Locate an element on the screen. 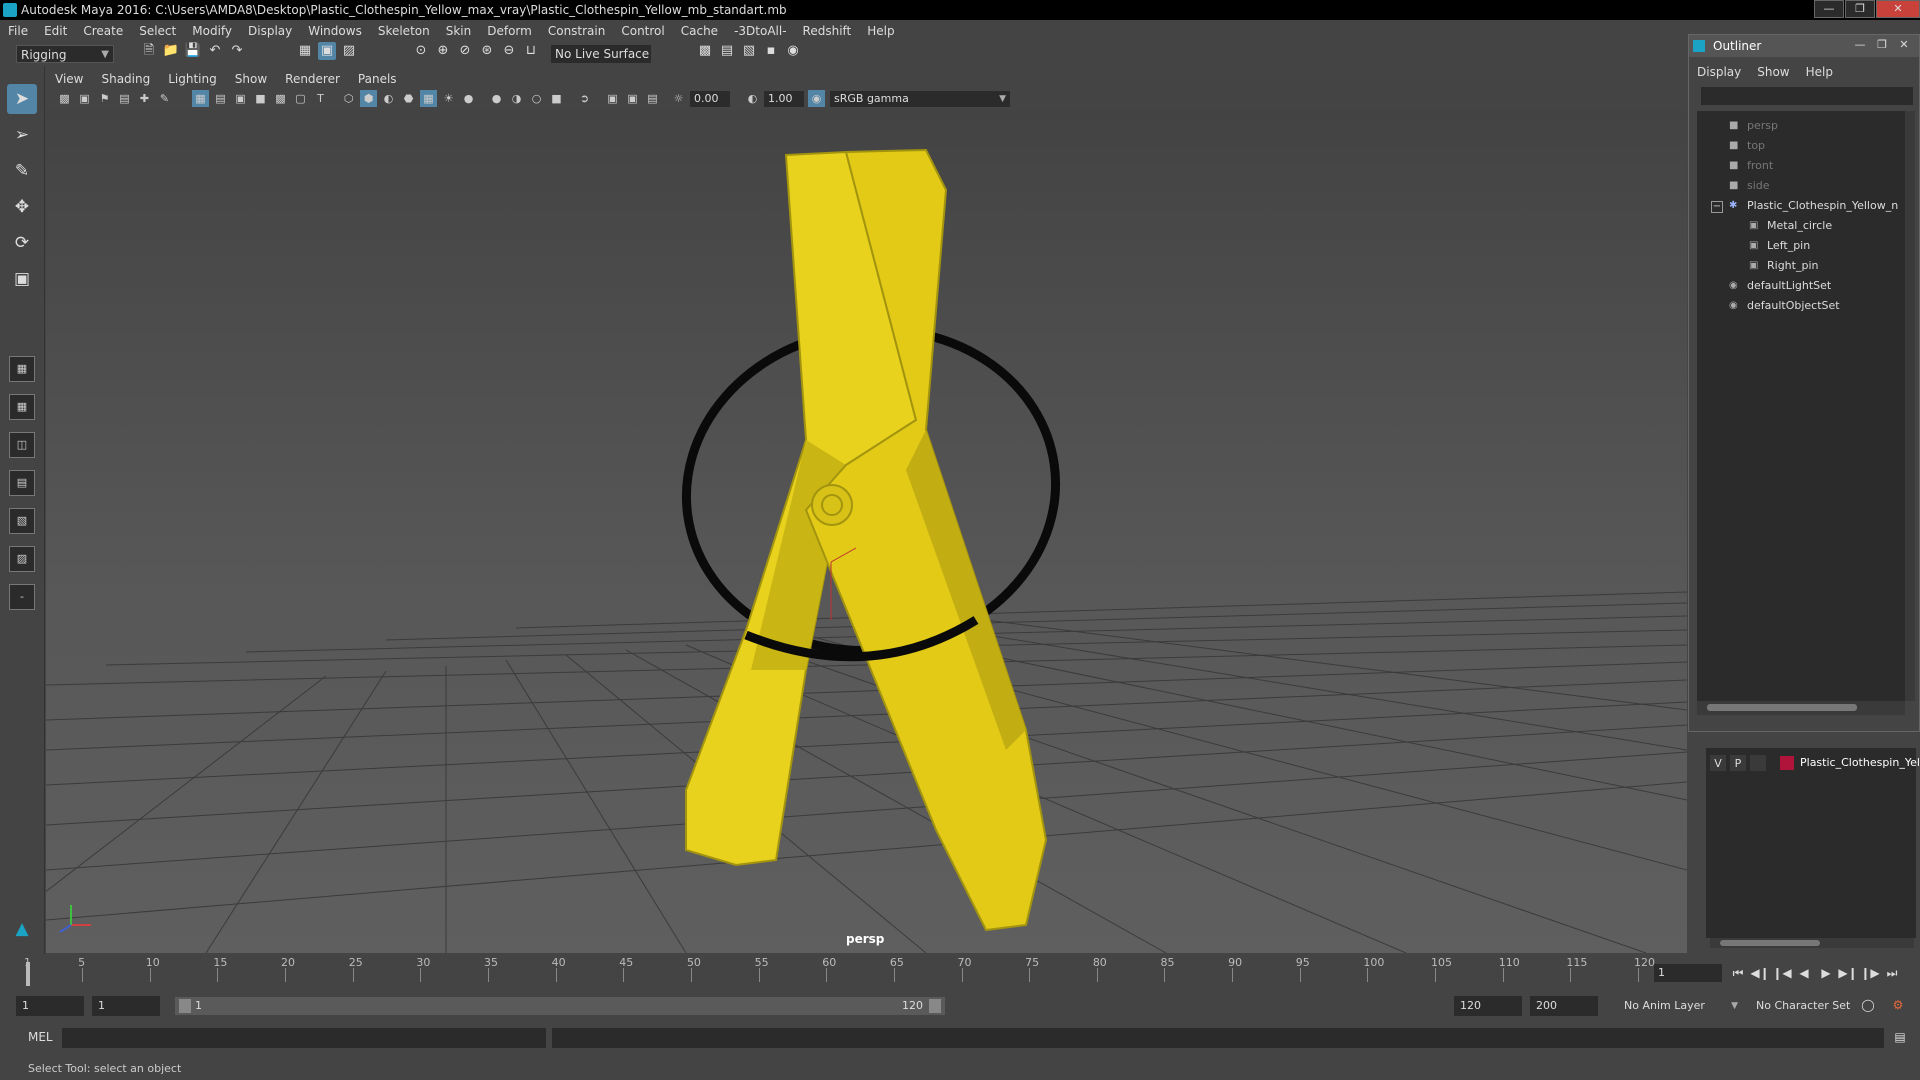  close-icon: ✕ is located at coordinates (1904, 45).